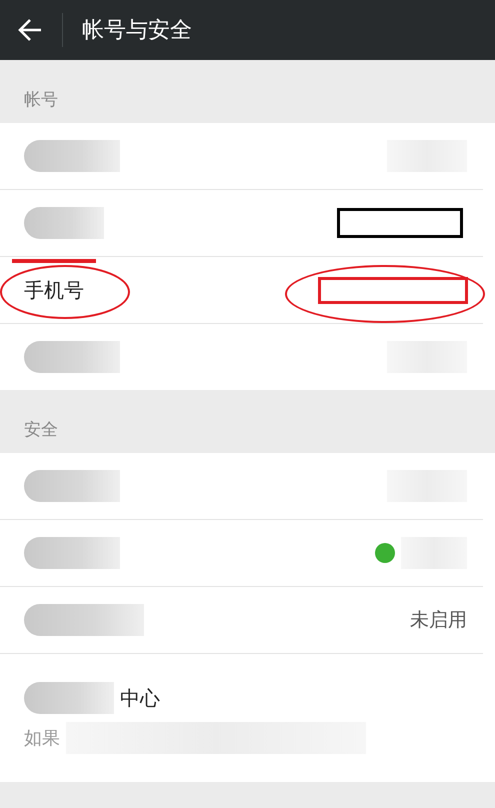  What do you see at coordinates (438, 620) in the screenshot?
I see `setting-value: 未启用` at bounding box center [438, 620].